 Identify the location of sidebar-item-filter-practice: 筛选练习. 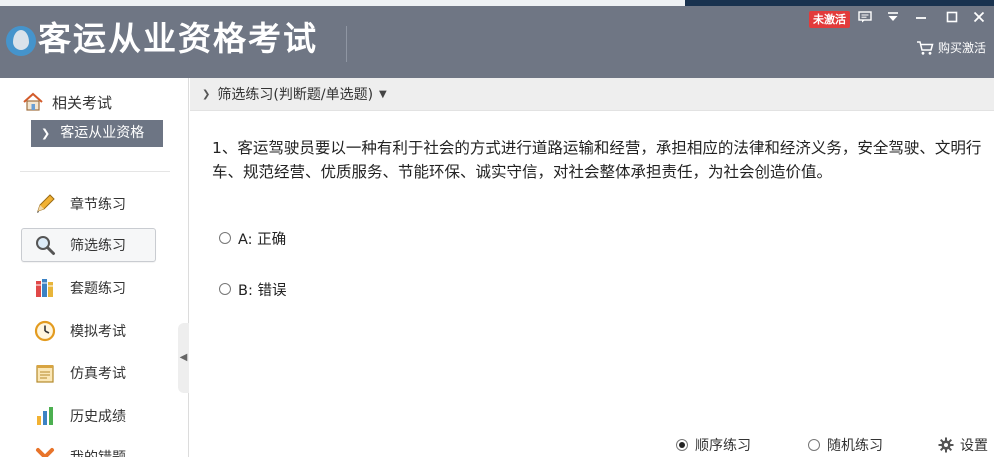
(88, 245).